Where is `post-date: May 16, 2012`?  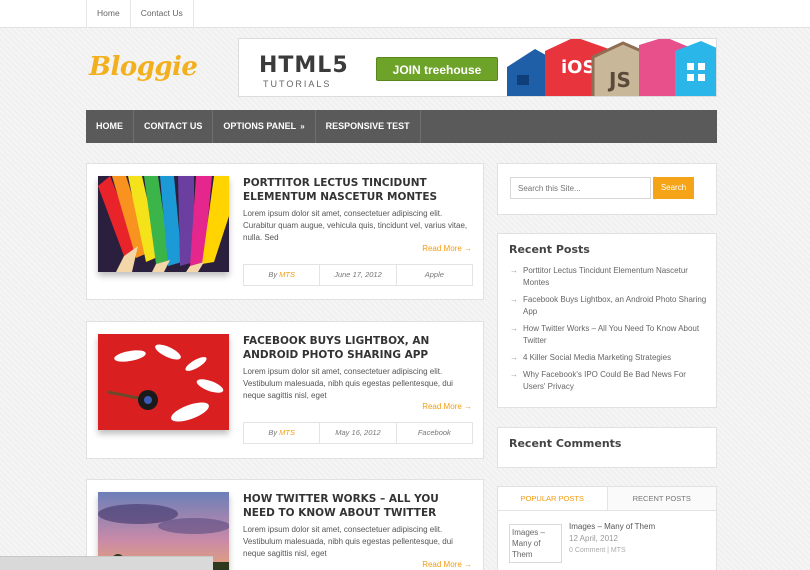
post-date: May 16, 2012 is located at coordinates (358, 433).